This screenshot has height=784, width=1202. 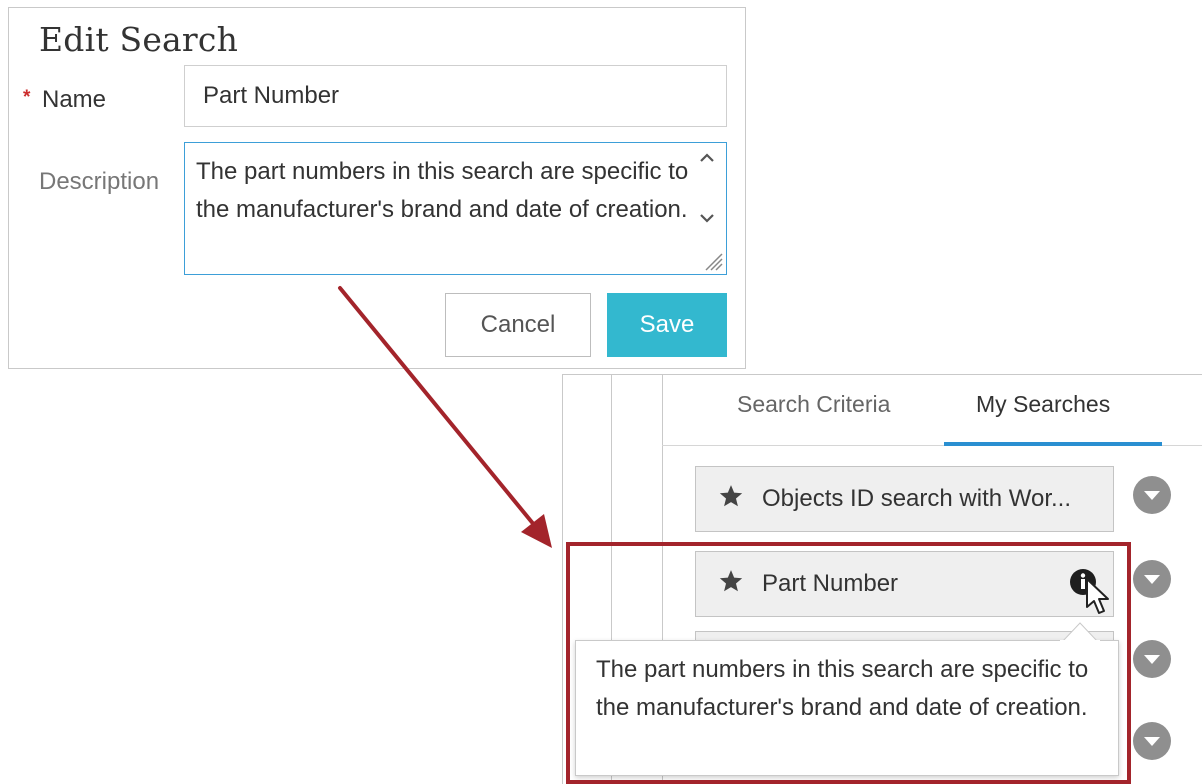 What do you see at coordinates (848, 663) in the screenshot?
I see `annotation-highlight-box` at bounding box center [848, 663].